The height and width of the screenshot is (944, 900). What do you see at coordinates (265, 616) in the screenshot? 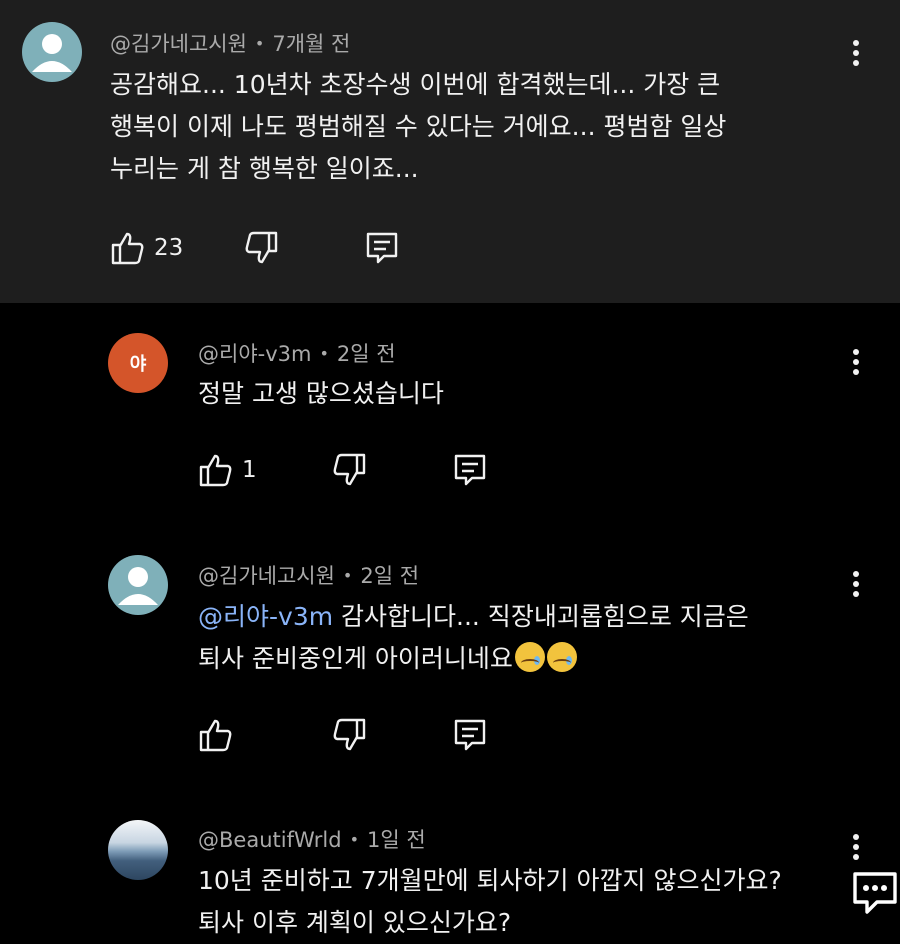
I see `user-mention-link: @리야-v3m` at bounding box center [265, 616].